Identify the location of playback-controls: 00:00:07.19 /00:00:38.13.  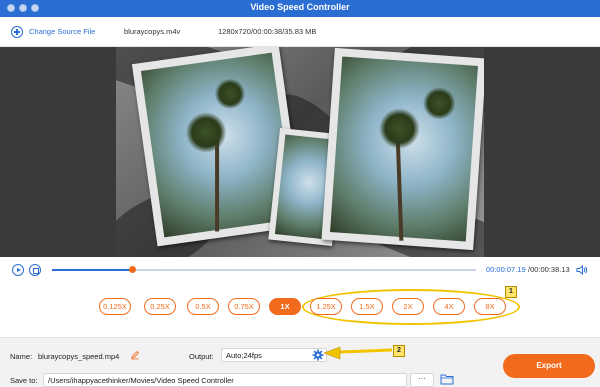
(300, 270).